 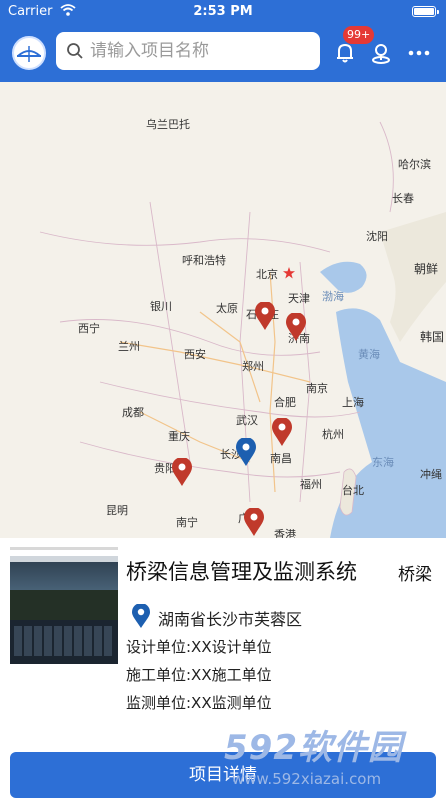 What do you see at coordinates (117, 510) in the screenshot?
I see `map-label: 昆明` at bounding box center [117, 510].